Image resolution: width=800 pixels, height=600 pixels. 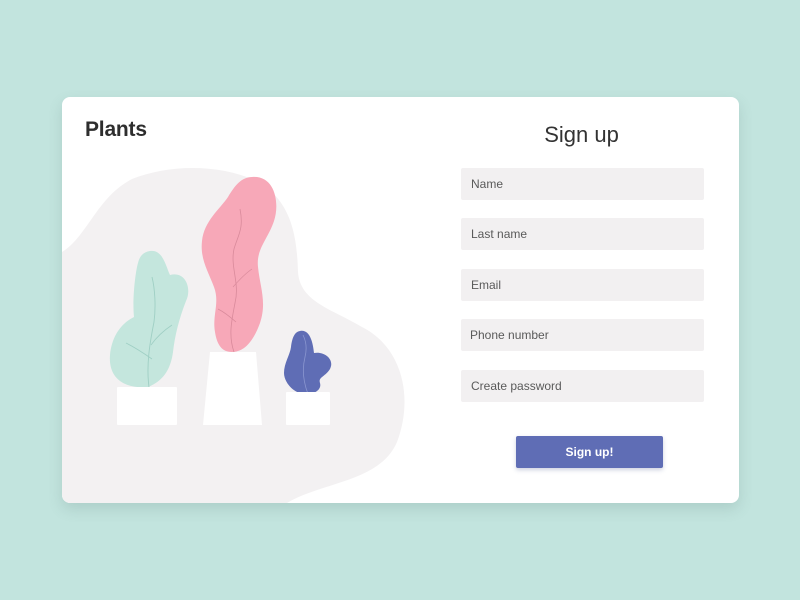 What do you see at coordinates (582, 386) in the screenshot?
I see `create-password-field` at bounding box center [582, 386].